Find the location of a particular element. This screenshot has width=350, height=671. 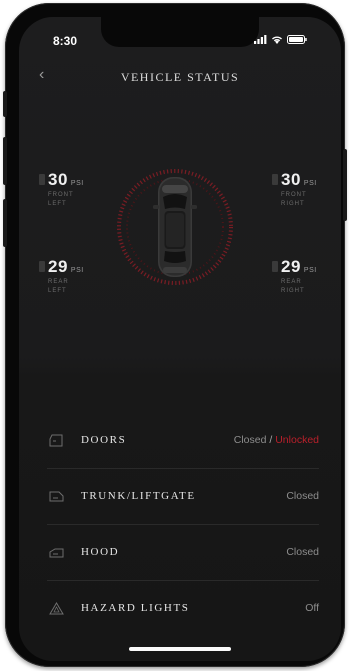

wifi-icon is located at coordinates (277, 40).